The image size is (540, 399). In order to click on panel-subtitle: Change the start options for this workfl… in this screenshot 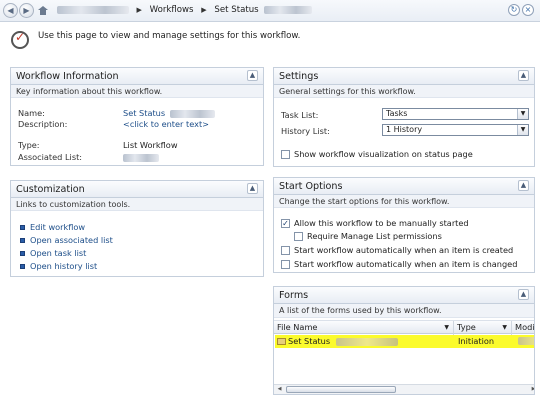, I will do `click(404, 201)`.